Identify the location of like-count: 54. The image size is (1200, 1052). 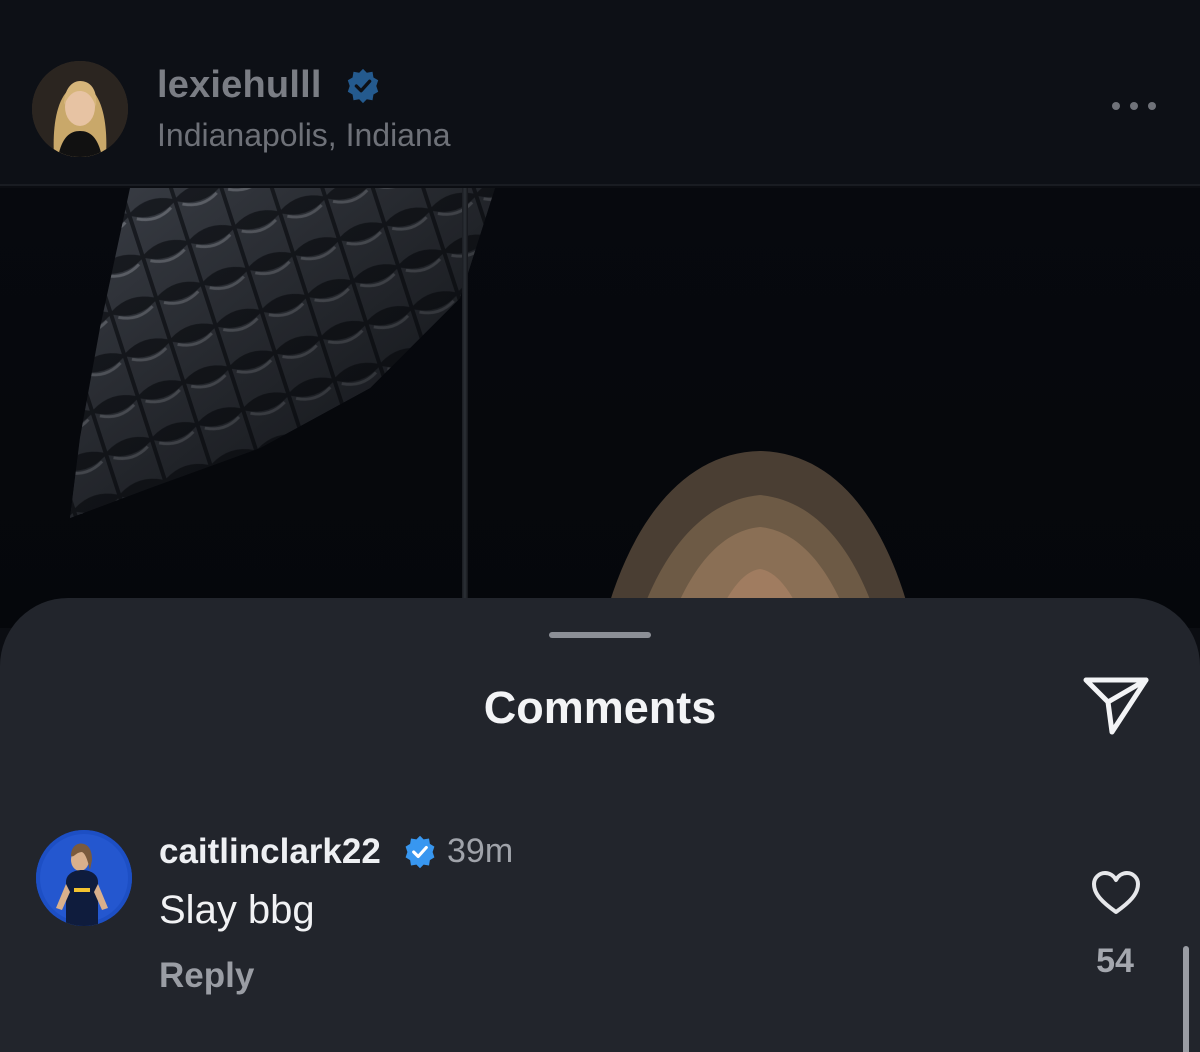
(1115, 961).